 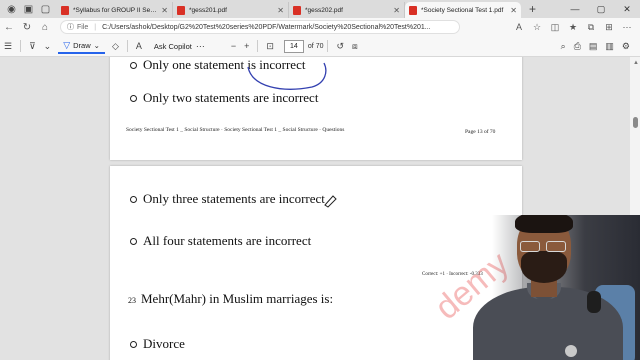 I want to click on ask-copilot-button: Ask Copilot, so click(x=173, y=46).